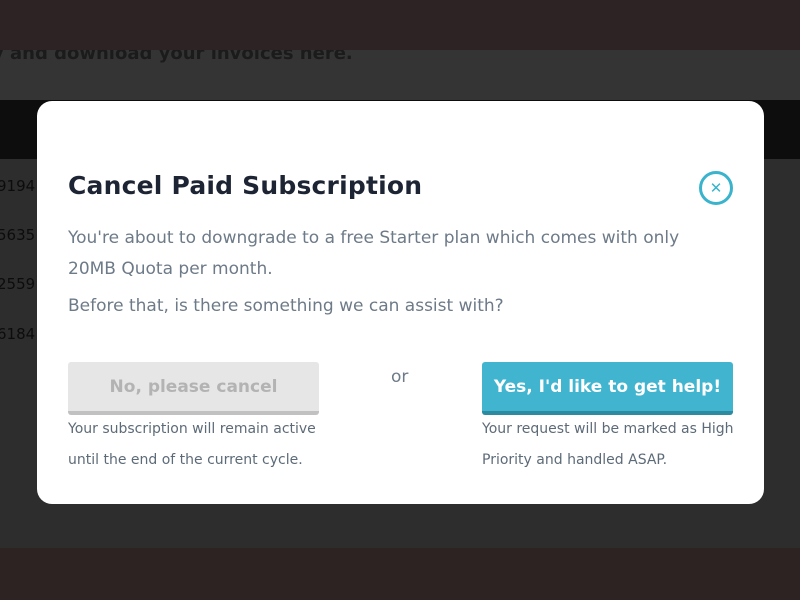  I want to click on background-row-number: 6184, so click(18, 334).